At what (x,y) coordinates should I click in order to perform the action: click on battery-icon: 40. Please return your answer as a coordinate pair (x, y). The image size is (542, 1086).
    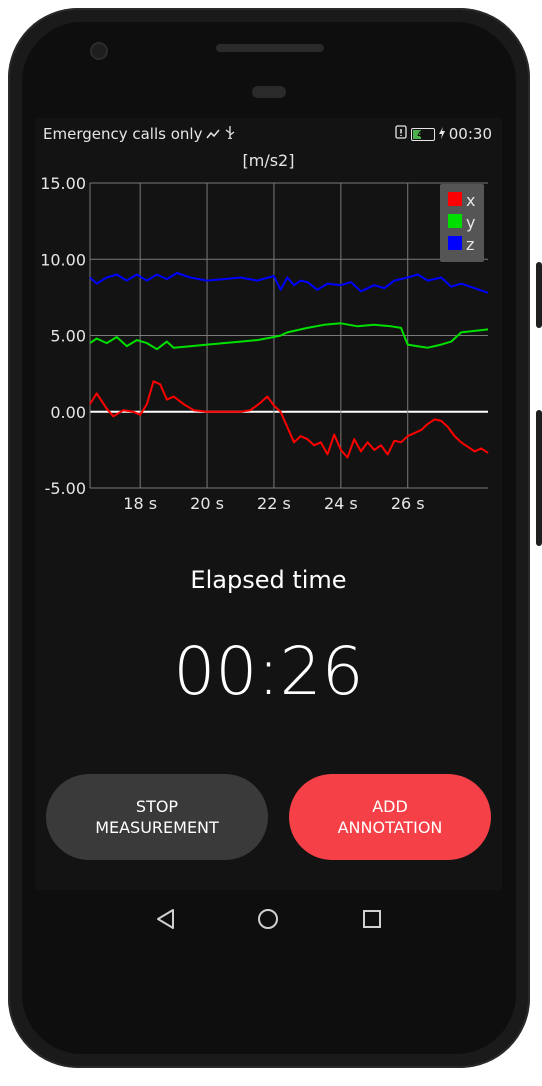
    Looking at the image, I should click on (422, 134).